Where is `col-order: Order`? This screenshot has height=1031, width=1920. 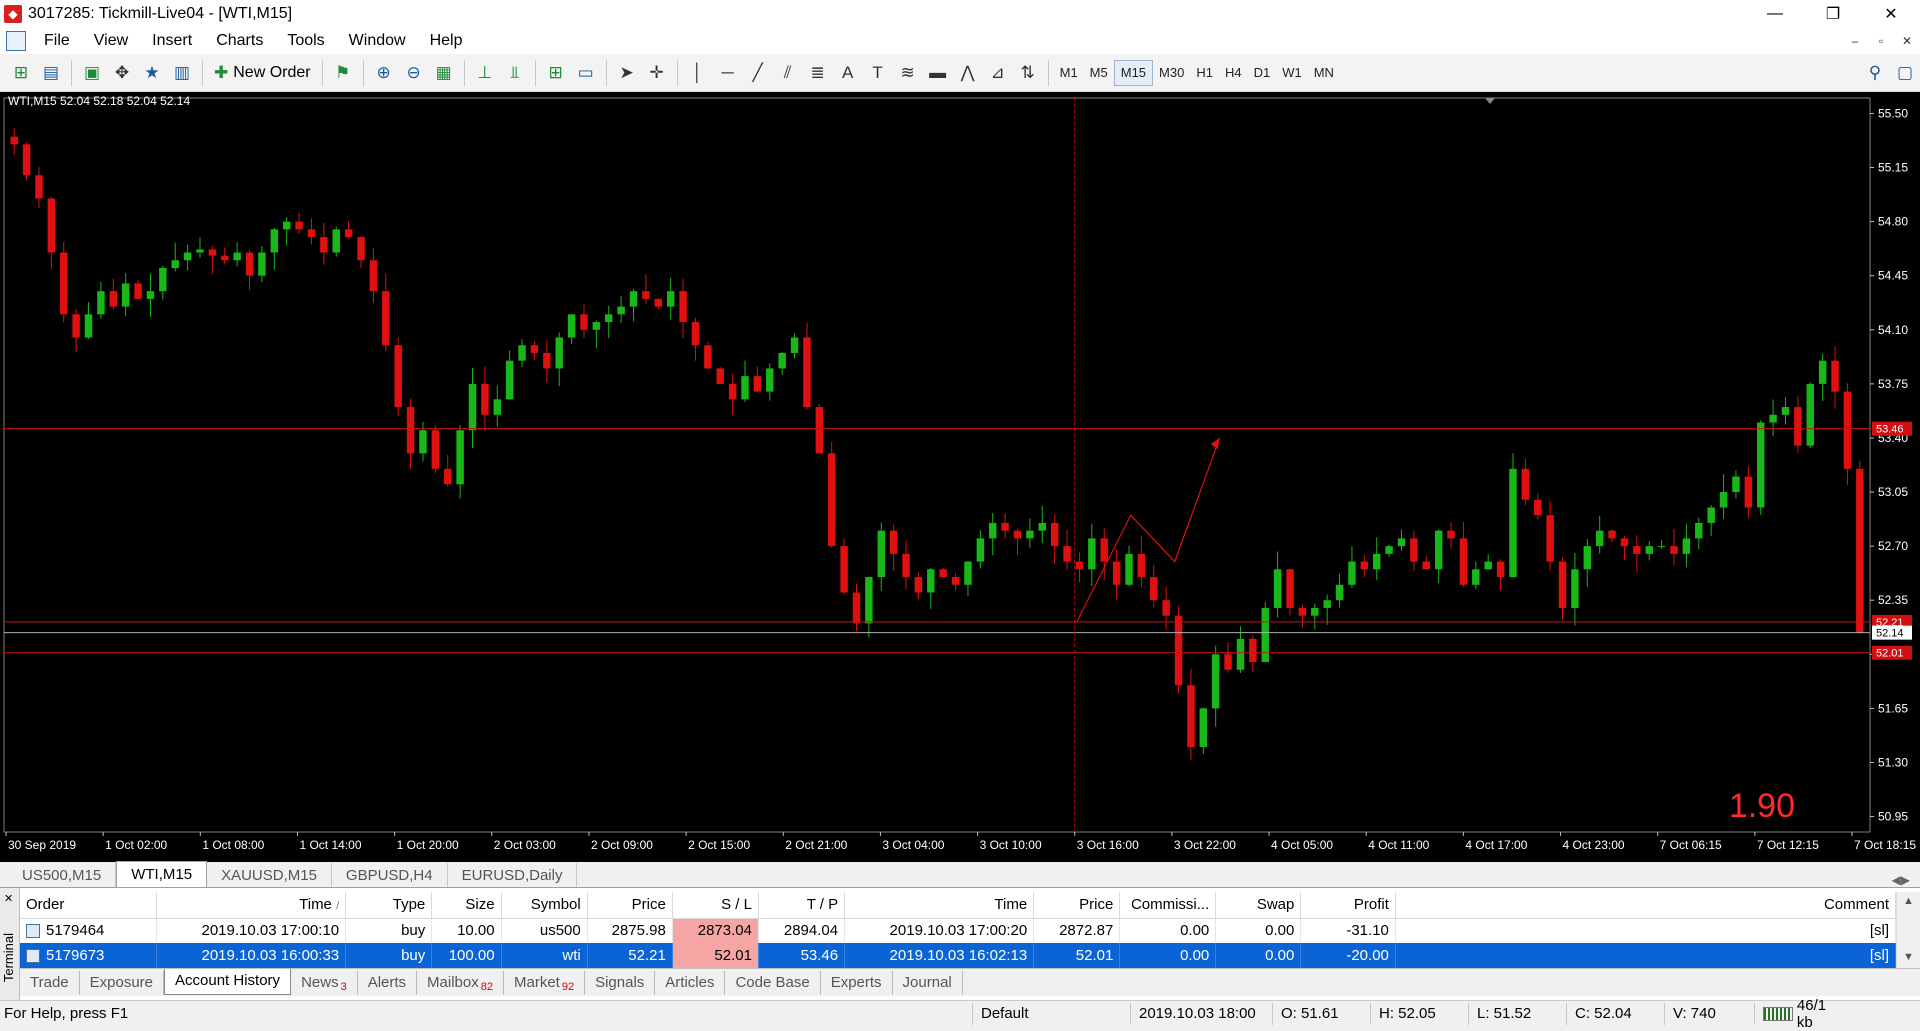
col-order: Order is located at coordinates (89, 905).